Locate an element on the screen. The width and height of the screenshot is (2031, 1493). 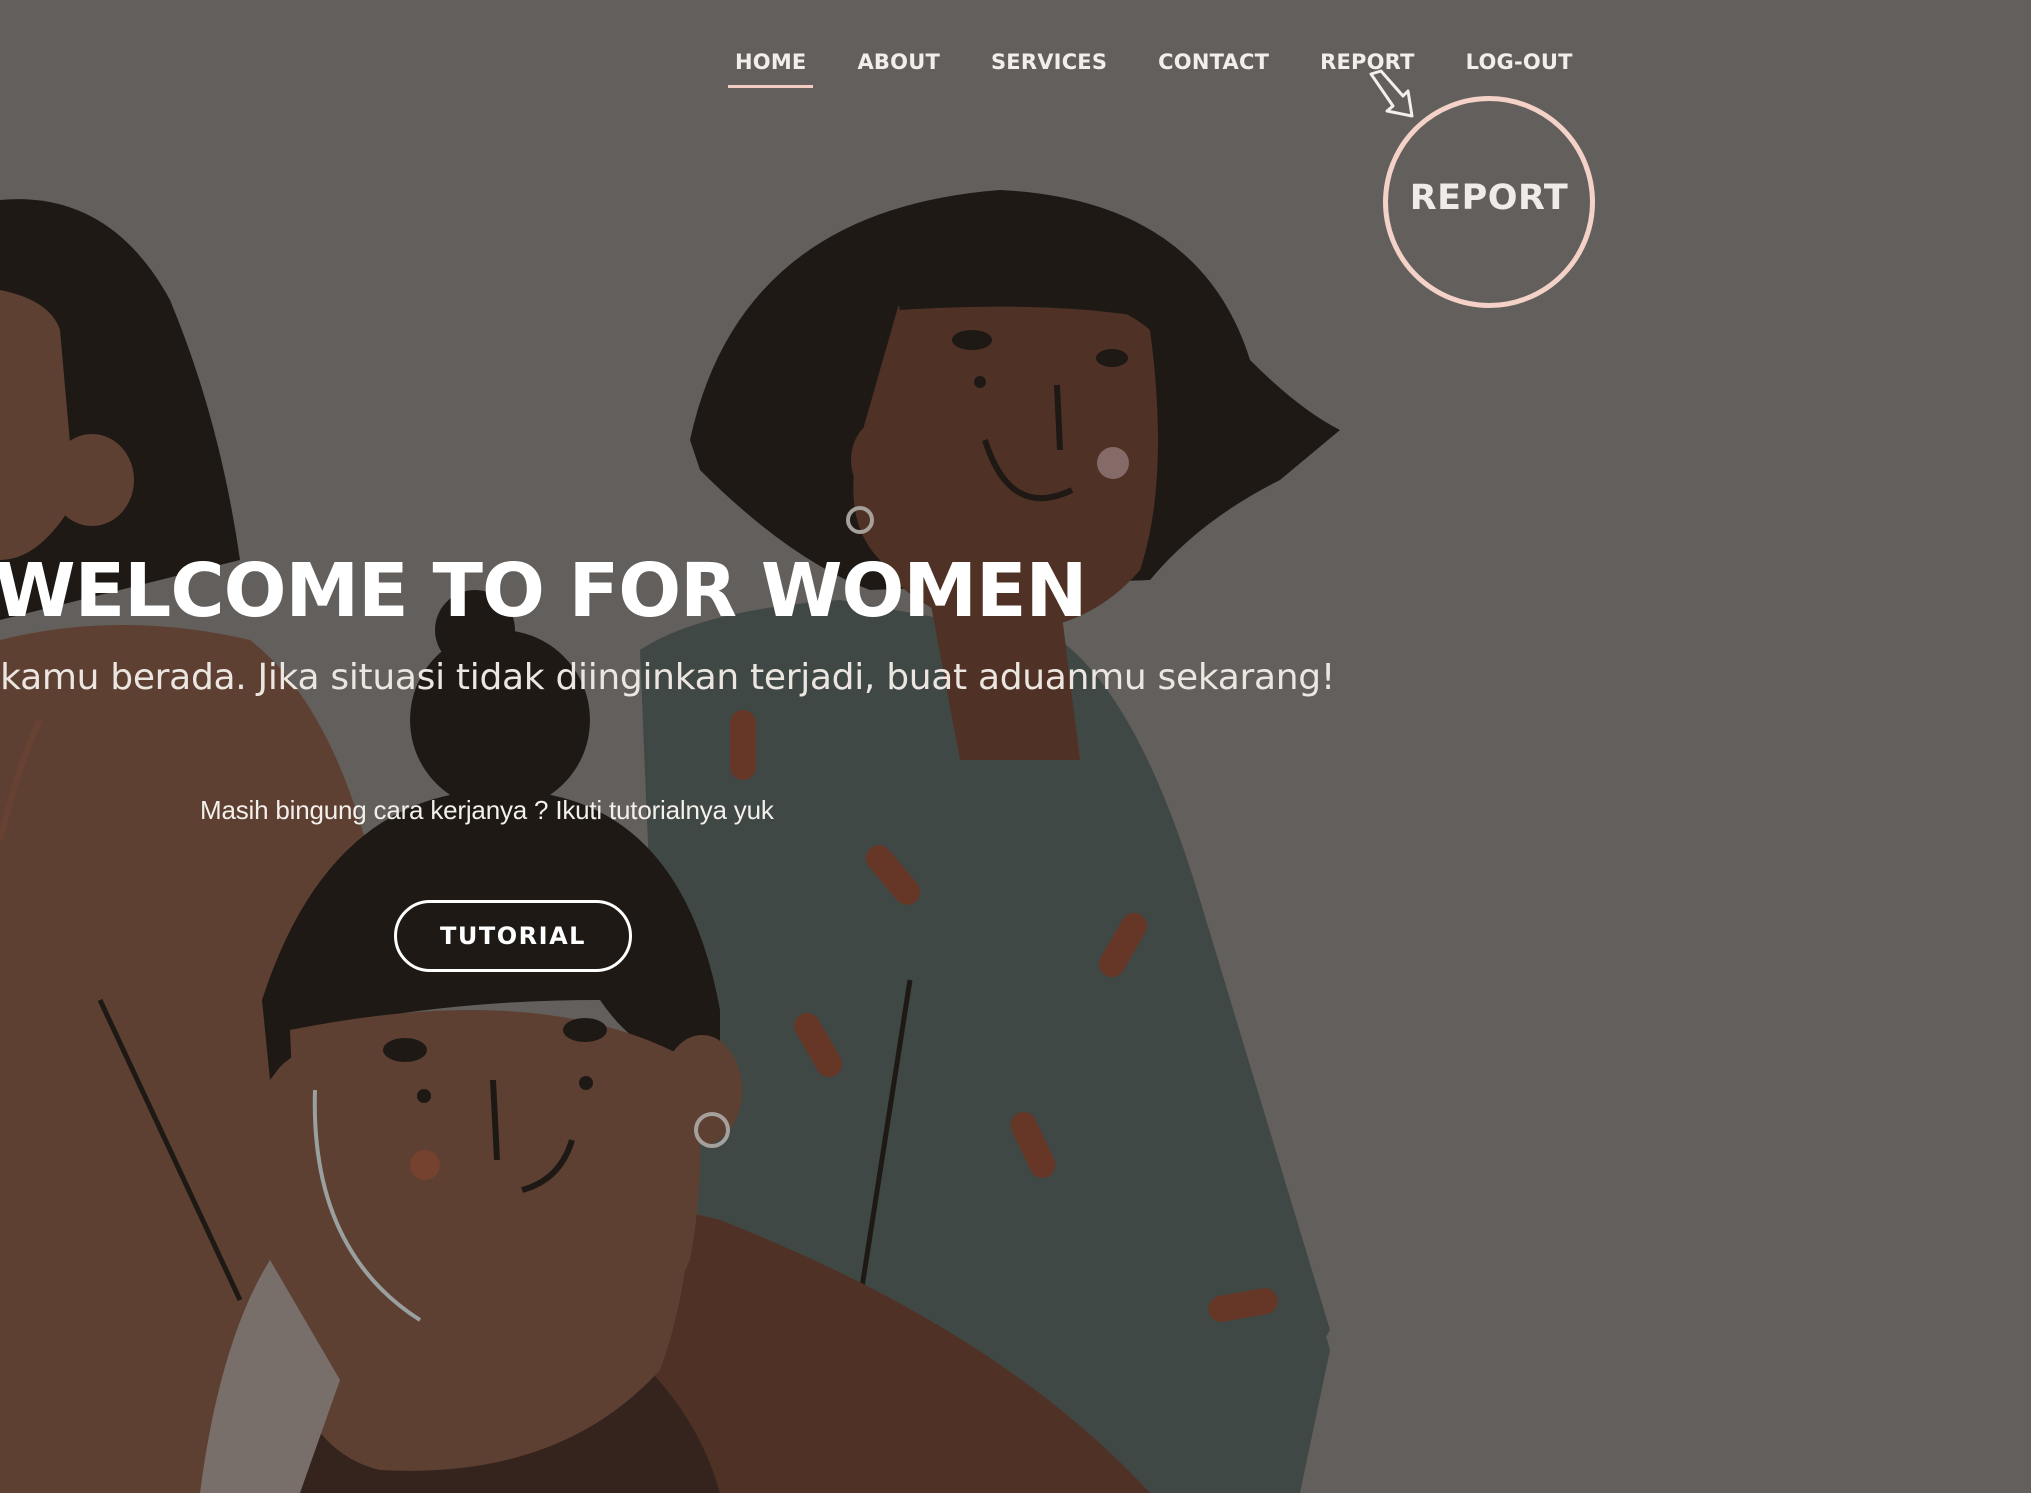
arrow-pointer-icon is located at coordinates (1391, 93).